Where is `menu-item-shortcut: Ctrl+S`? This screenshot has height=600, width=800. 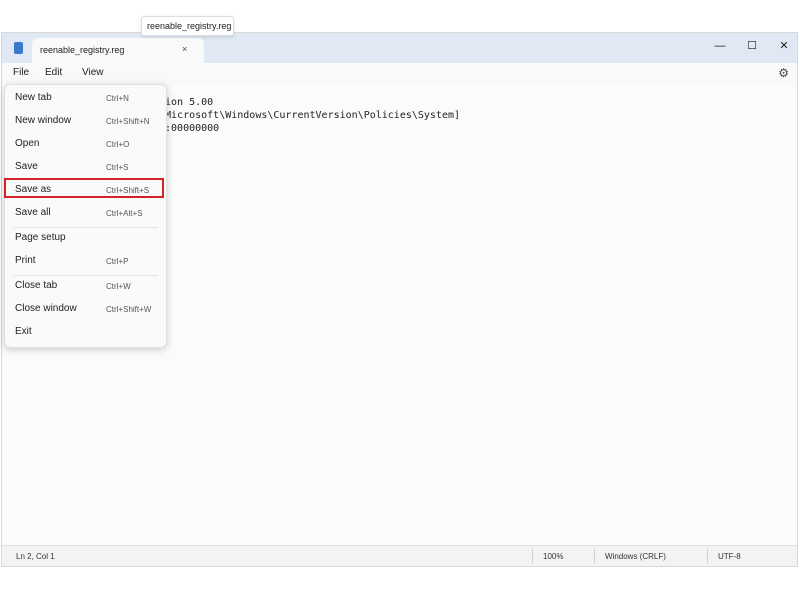
menu-item-shortcut: Ctrl+S is located at coordinates (117, 167).